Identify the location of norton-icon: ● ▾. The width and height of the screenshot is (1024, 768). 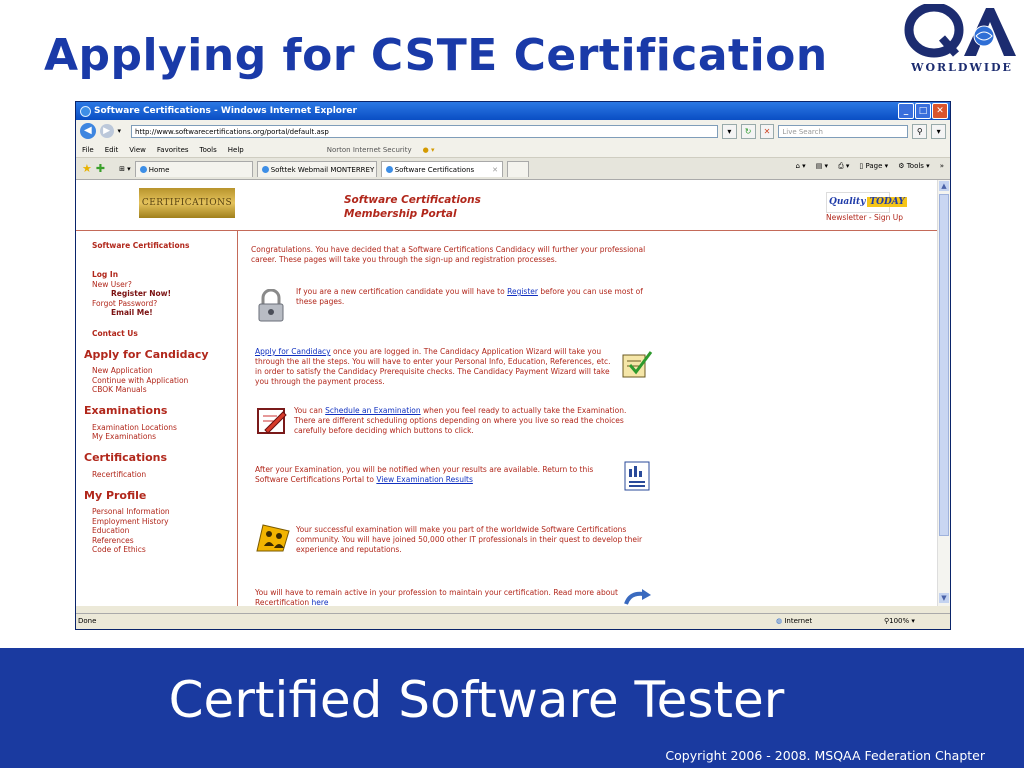
(429, 150).